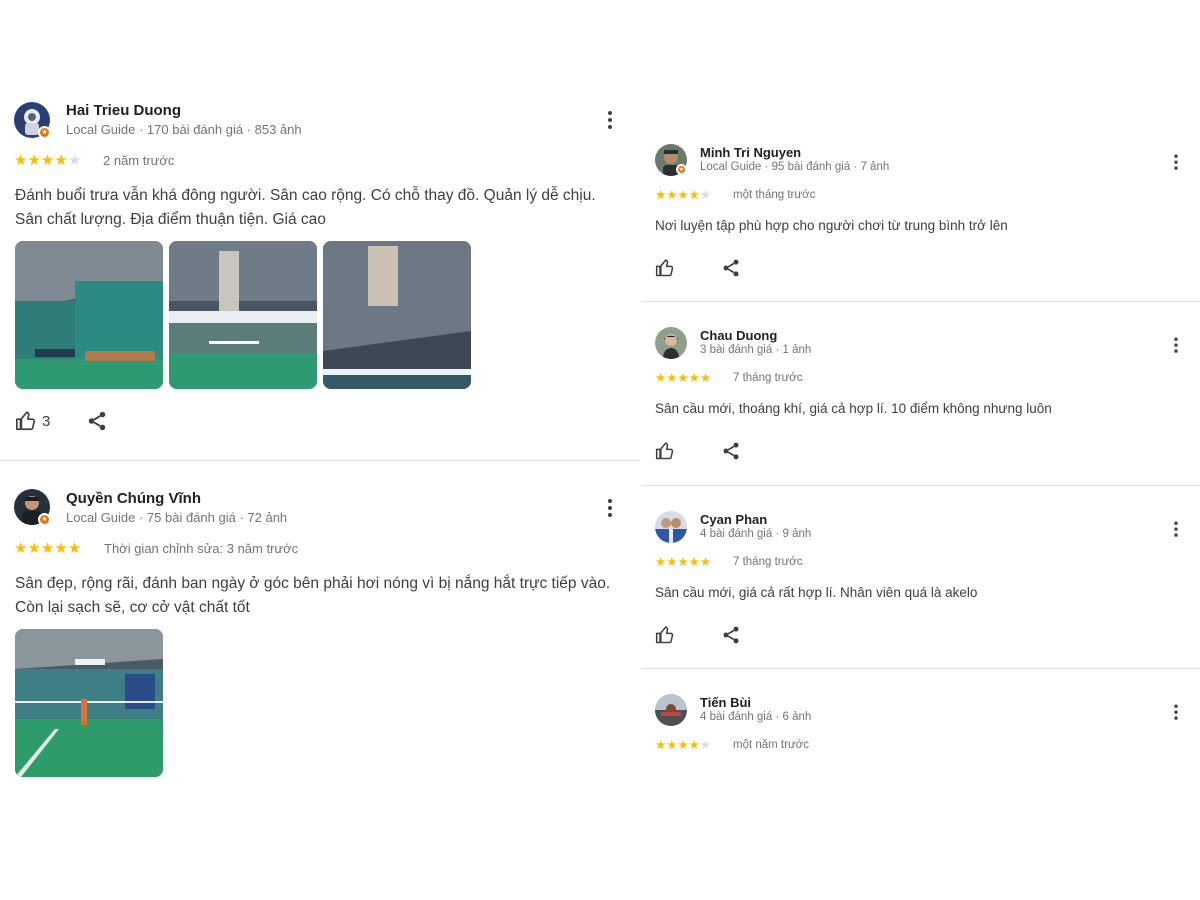 The image size is (1200, 900). I want to click on reviewer-name: Minh Tri Nguyen, so click(750, 152).